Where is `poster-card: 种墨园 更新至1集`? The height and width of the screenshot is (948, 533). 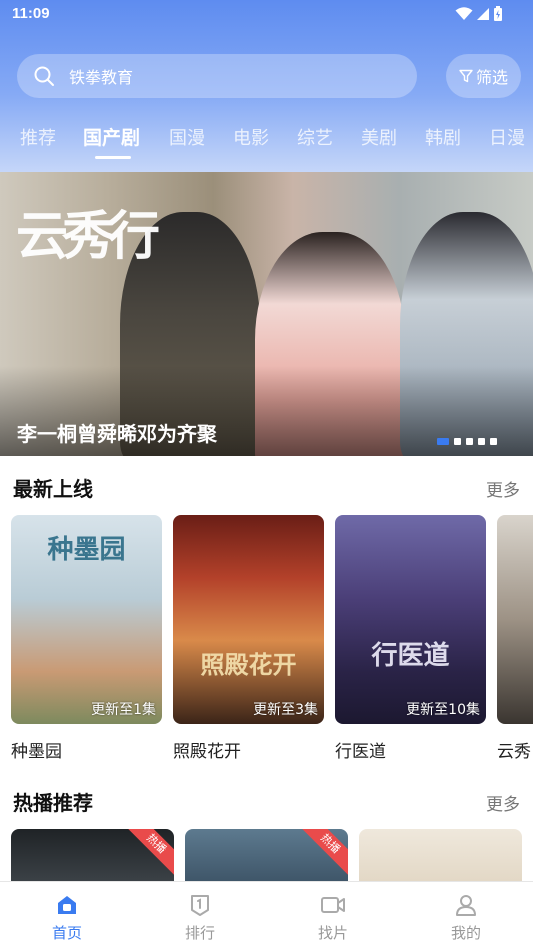
poster-card: 种墨园 更新至1集 is located at coordinates (86, 619).